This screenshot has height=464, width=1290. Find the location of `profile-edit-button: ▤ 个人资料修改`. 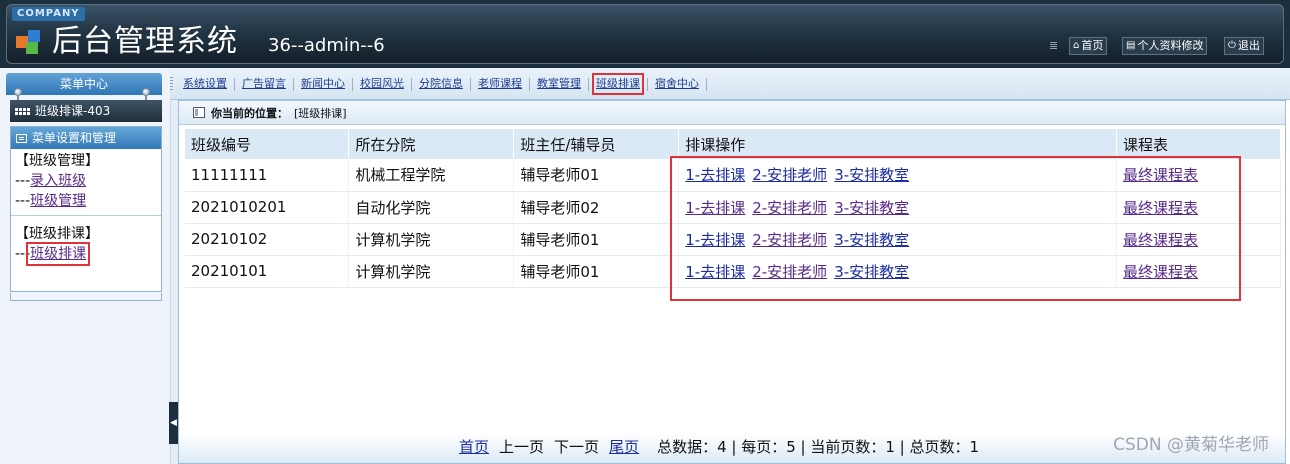

profile-edit-button: ▤ 个人资料修改 is located at coordinates (1165, 46).